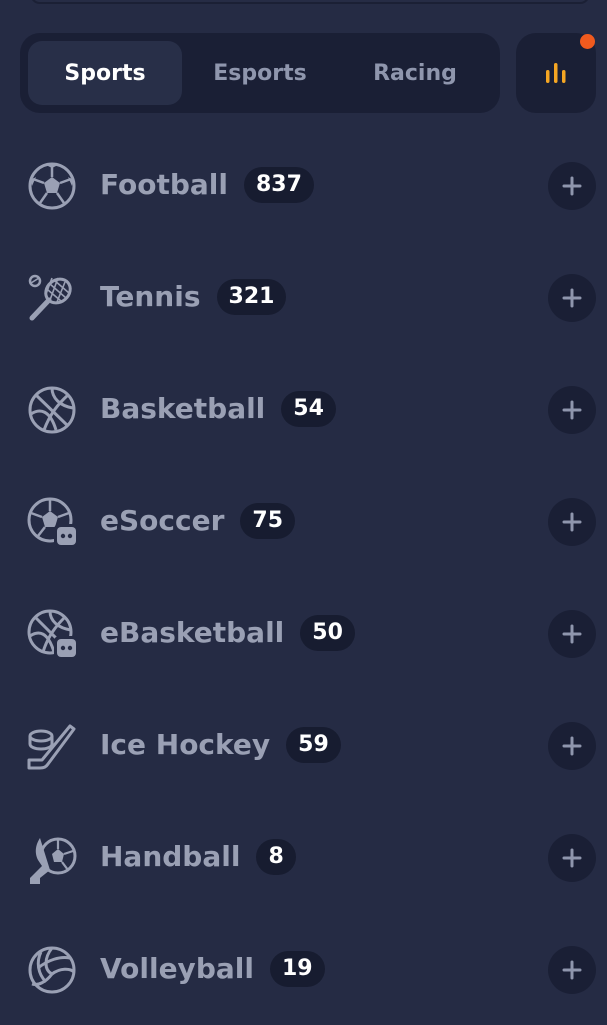 The image size is (607, 1025). I want to click on tab-esports: Esports, so click(260, 73).